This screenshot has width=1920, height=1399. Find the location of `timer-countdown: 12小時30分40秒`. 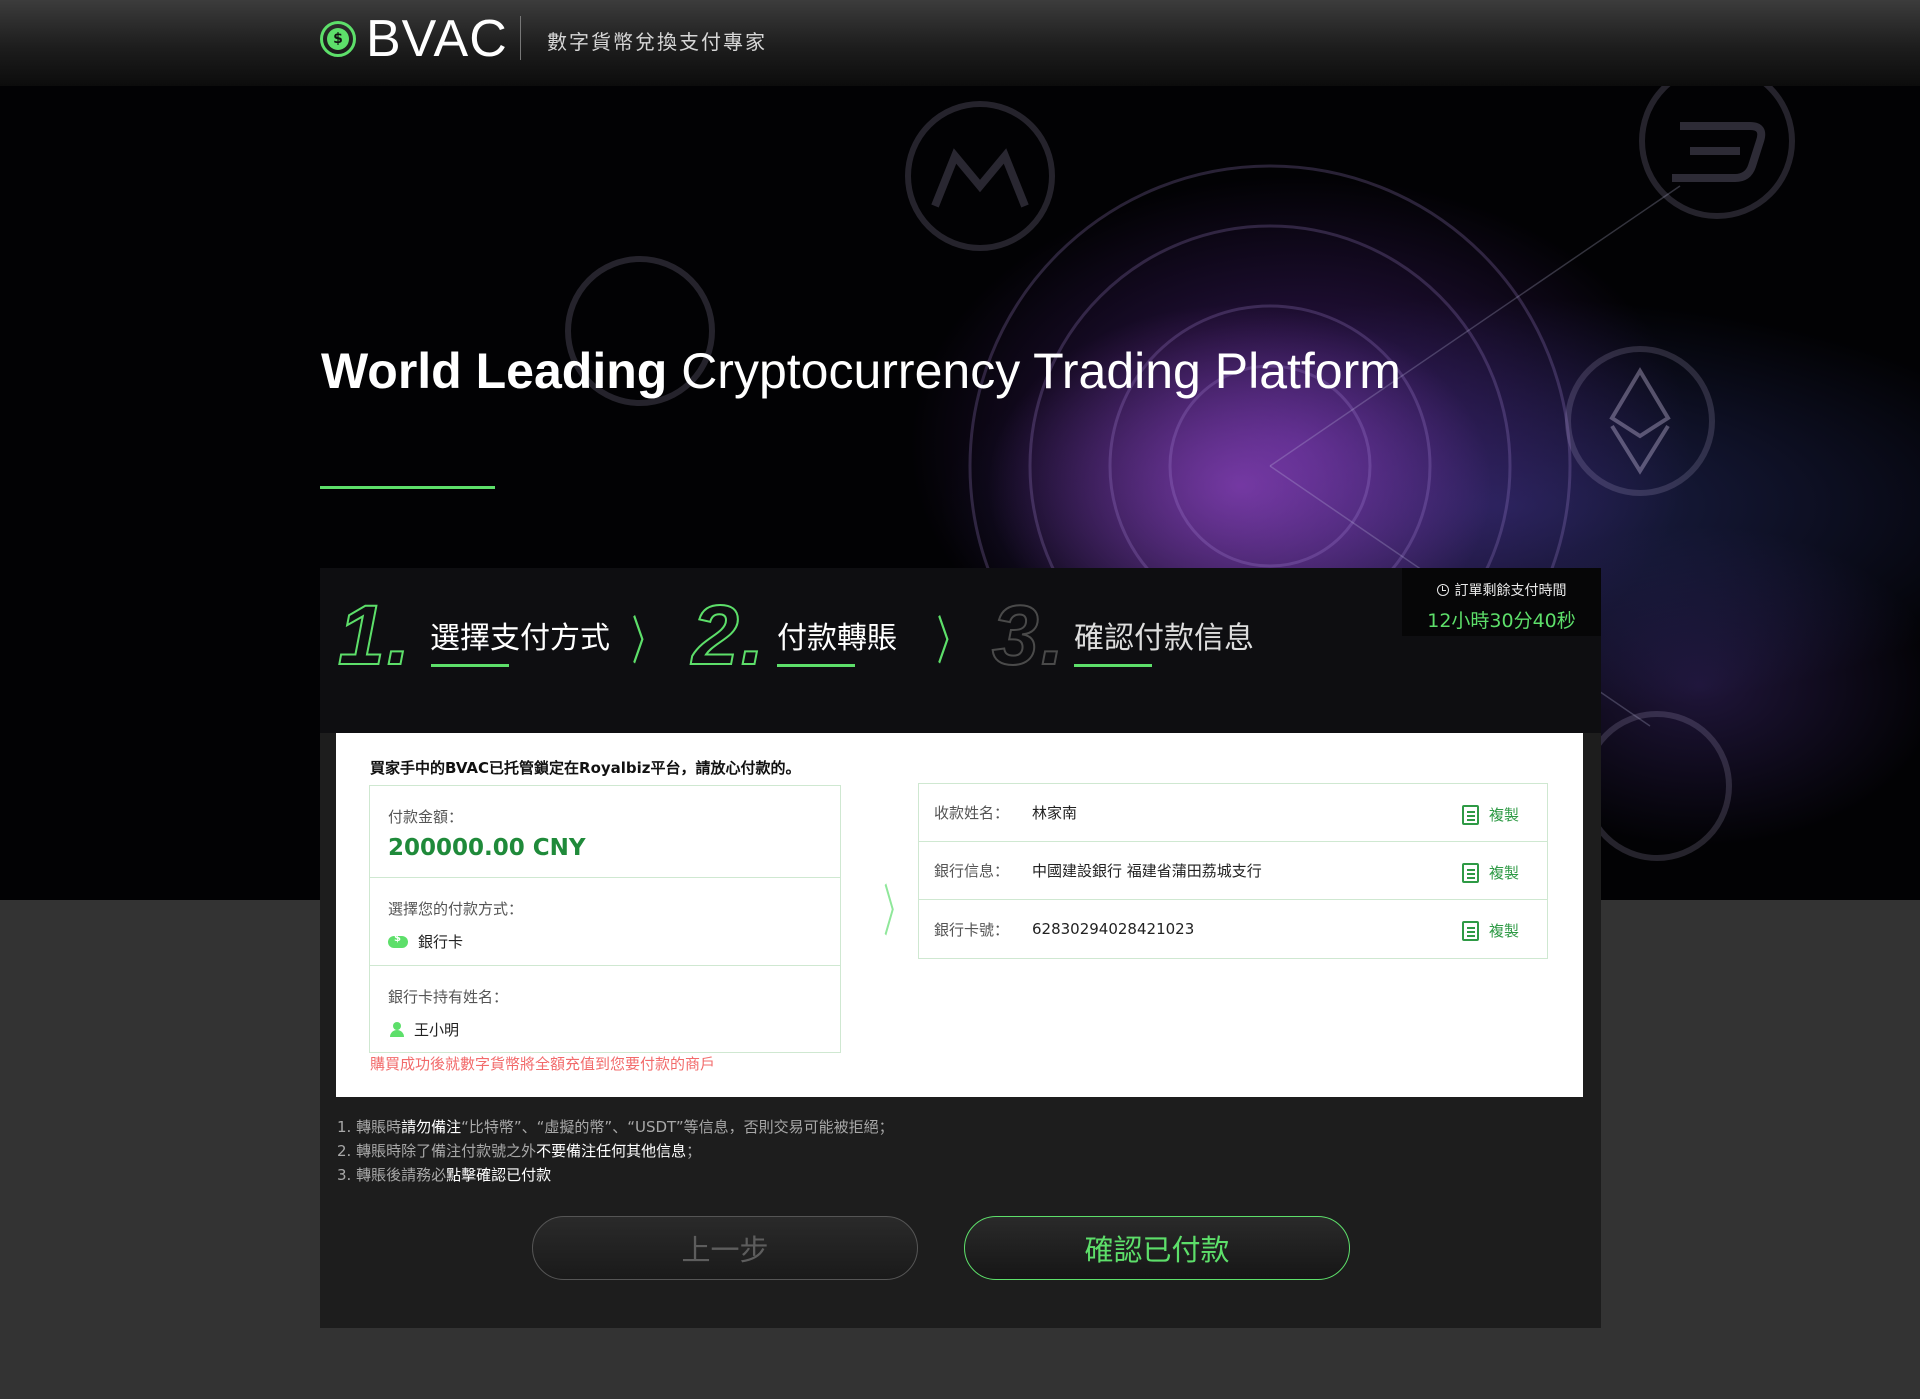

timer-countdown: 12小時30分40秒 is located at coordinates (1501, 621).